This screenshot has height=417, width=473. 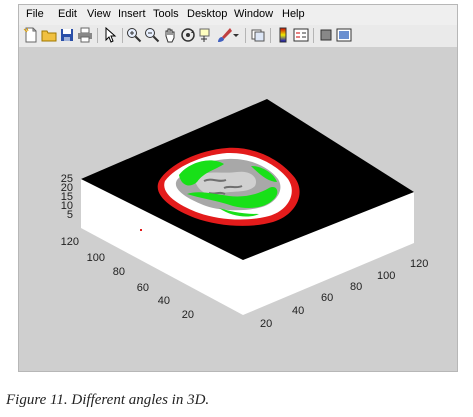 What do you see at coordinates (301, 35) in the screenshot?
I see `legend-icon` at bounding box center [301, 35].